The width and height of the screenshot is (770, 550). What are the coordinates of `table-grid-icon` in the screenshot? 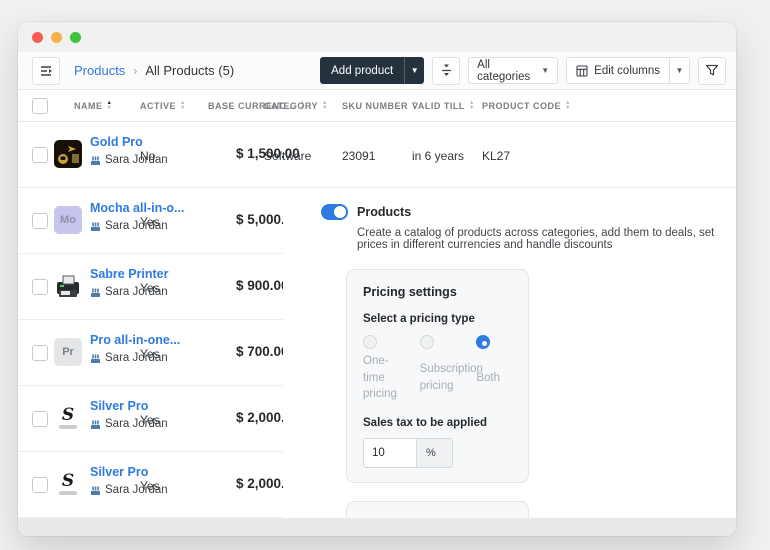 It's located at (582, 70).